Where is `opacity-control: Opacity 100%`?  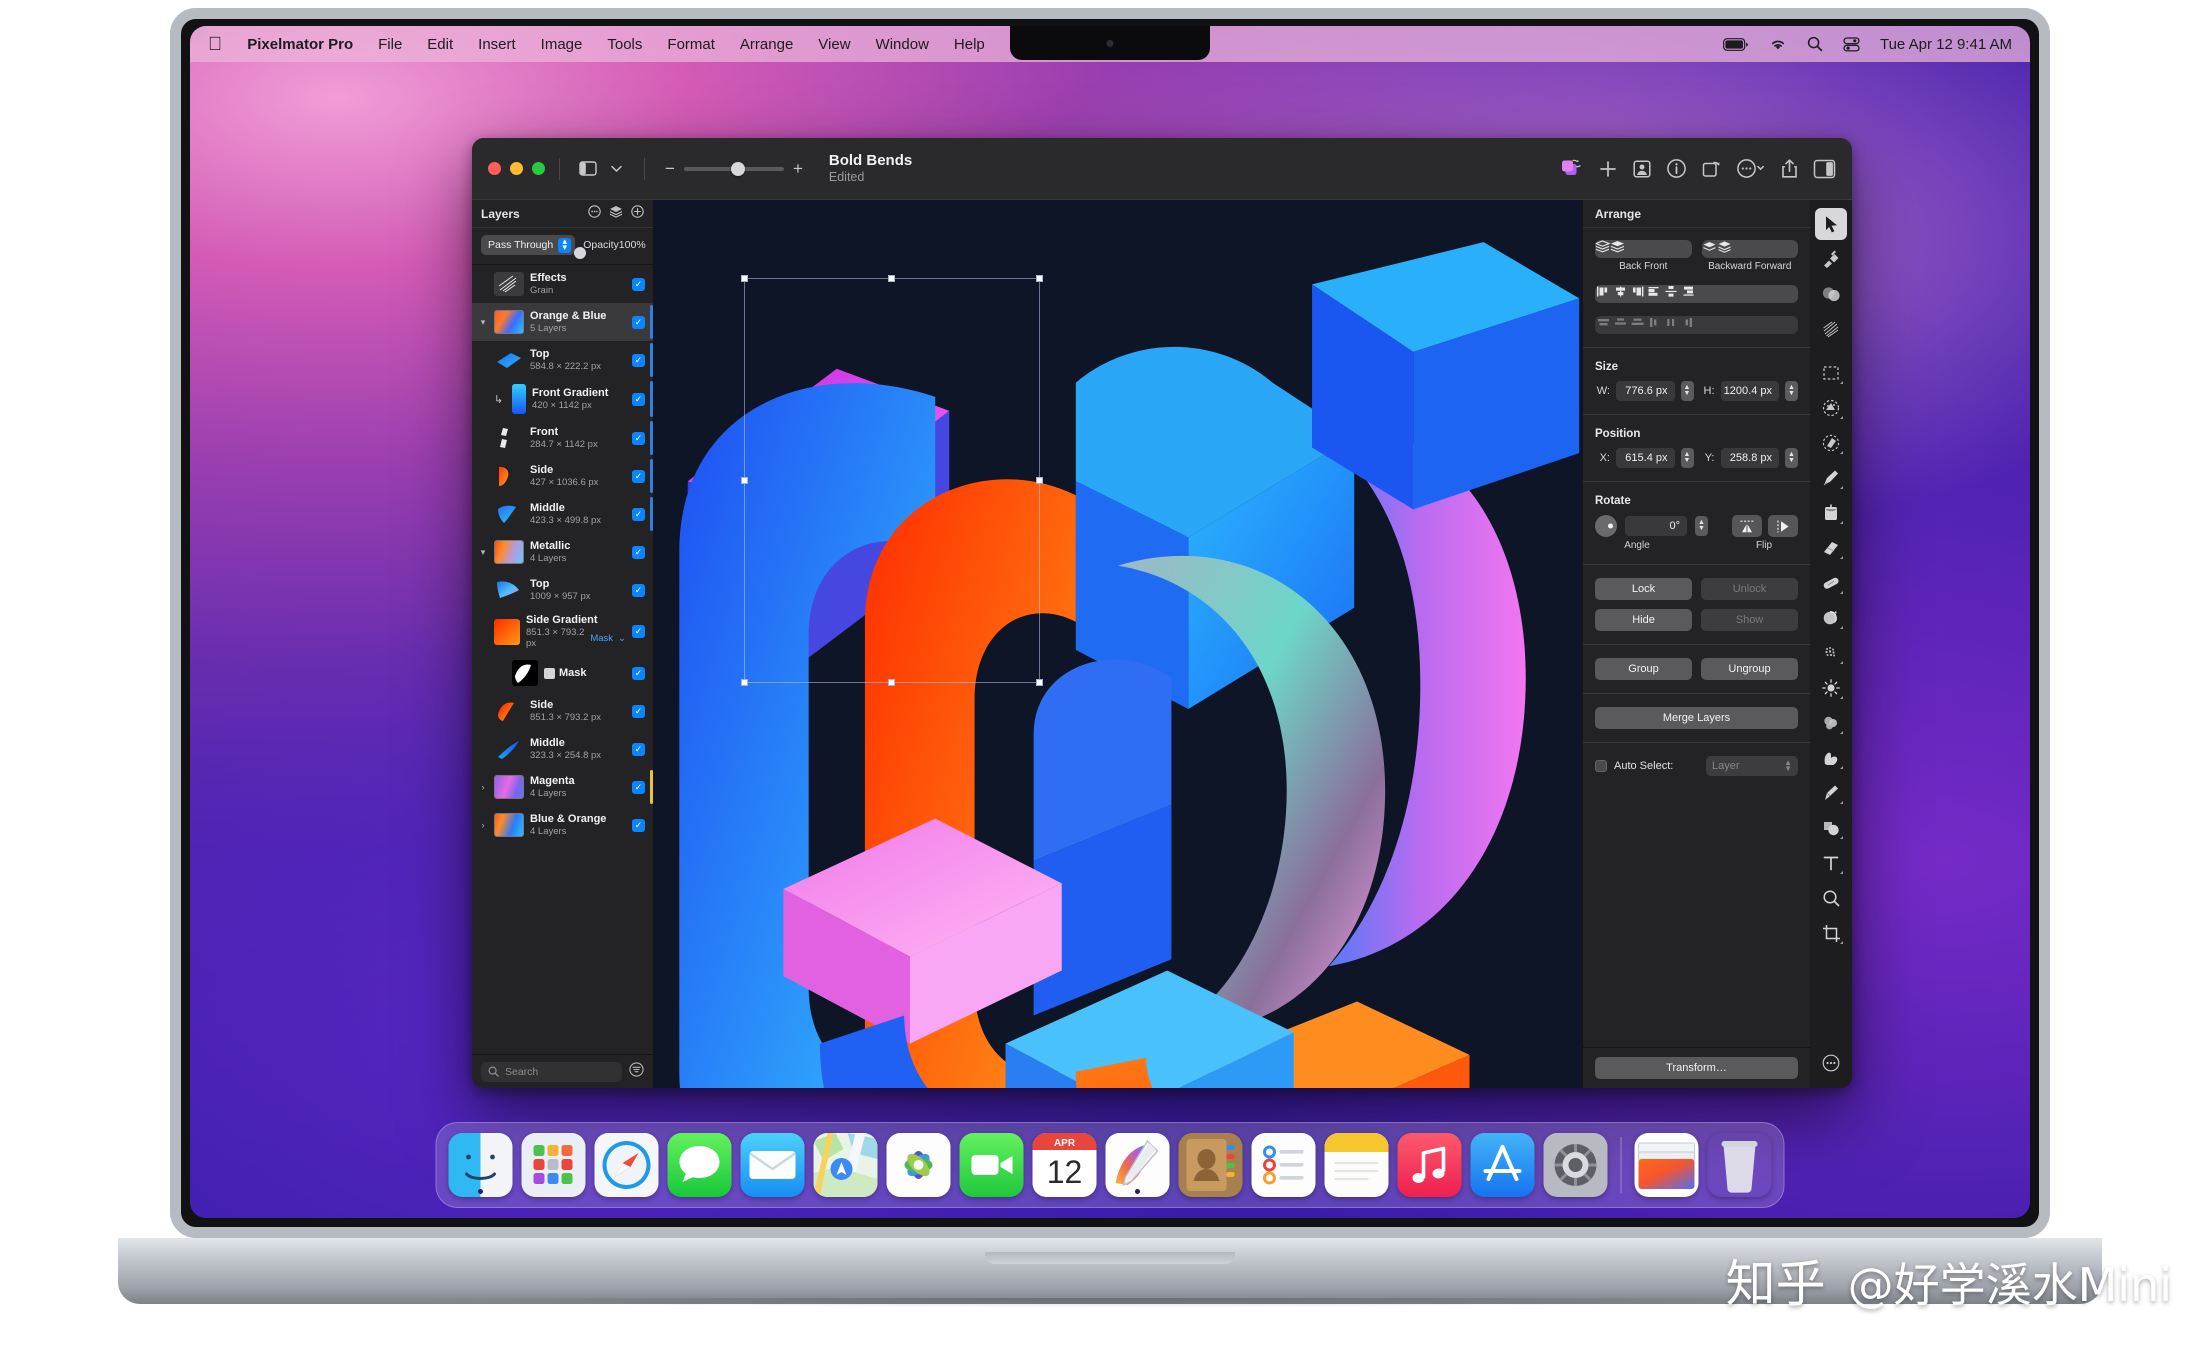 opacity-control: Opacity 100% is located at coordinates (610, 249).